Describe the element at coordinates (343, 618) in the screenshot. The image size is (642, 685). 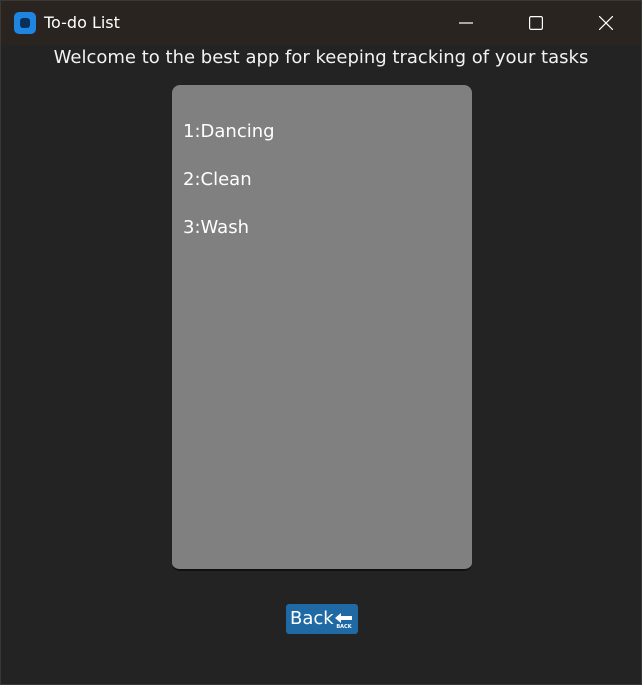
I see `back-arrow-icon` at that location.